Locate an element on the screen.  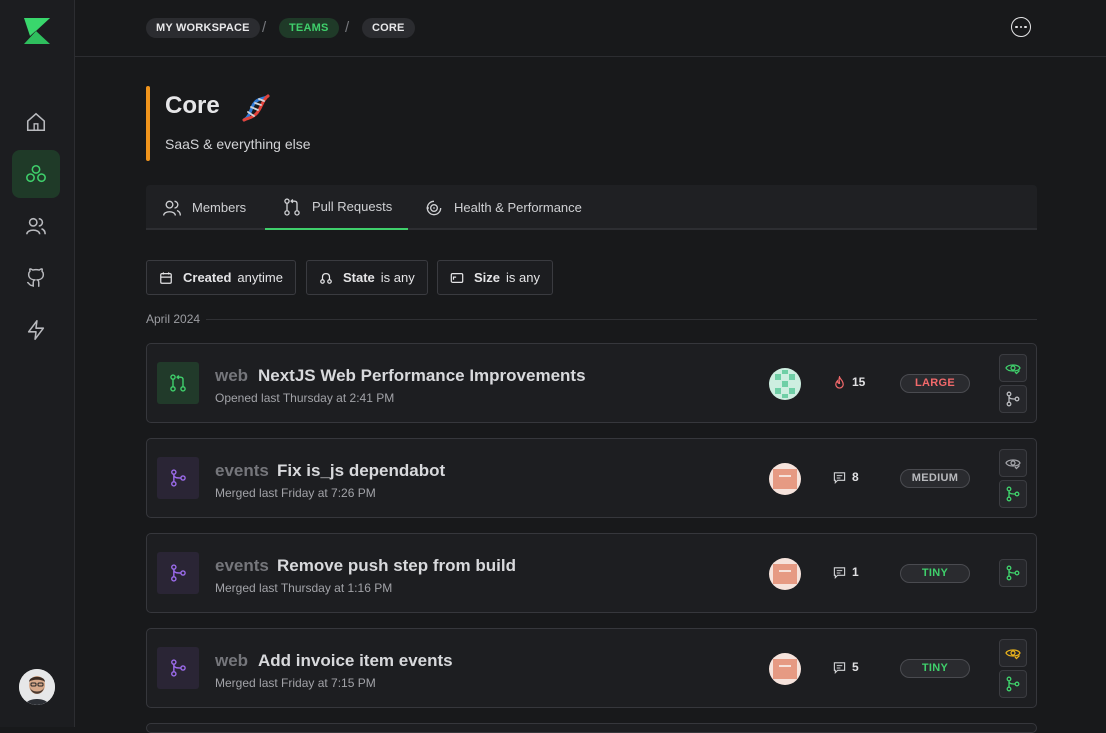
pr-title: Remove push step from build is located at coordinates (396, 566).